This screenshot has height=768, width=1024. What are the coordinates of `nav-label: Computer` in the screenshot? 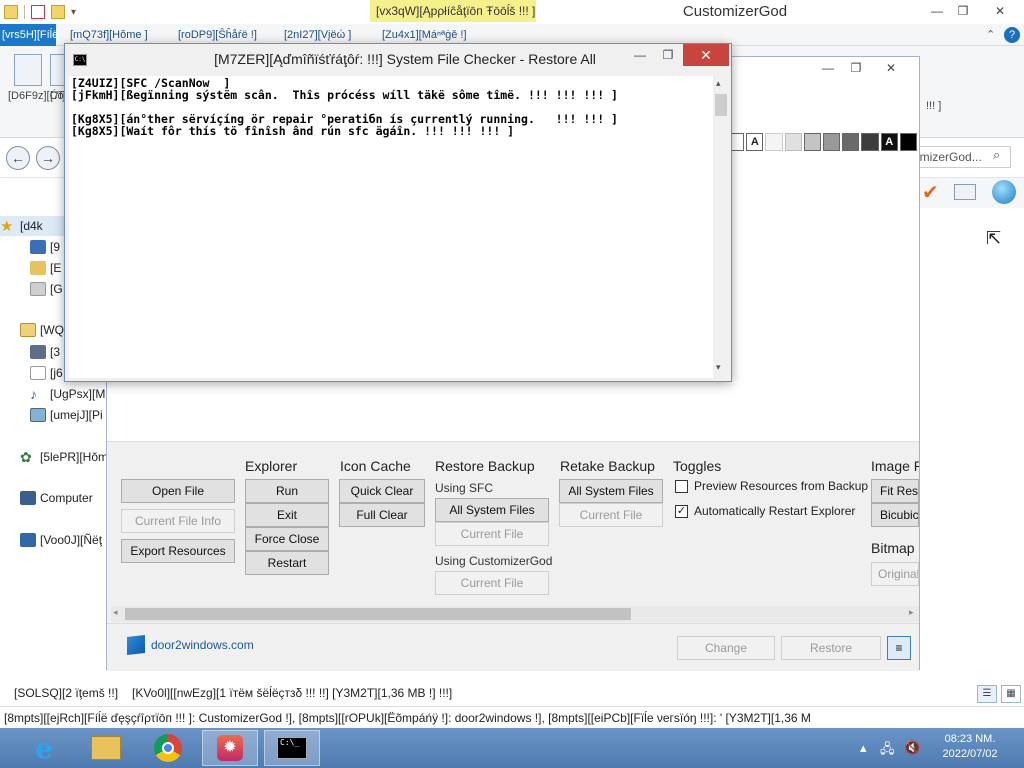 It's located at (66, 498).